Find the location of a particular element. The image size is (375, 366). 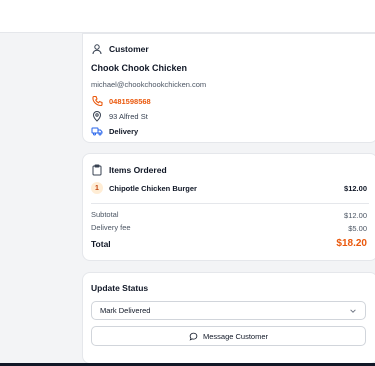

customer-title: Customer is located at coordinates (129, 49).